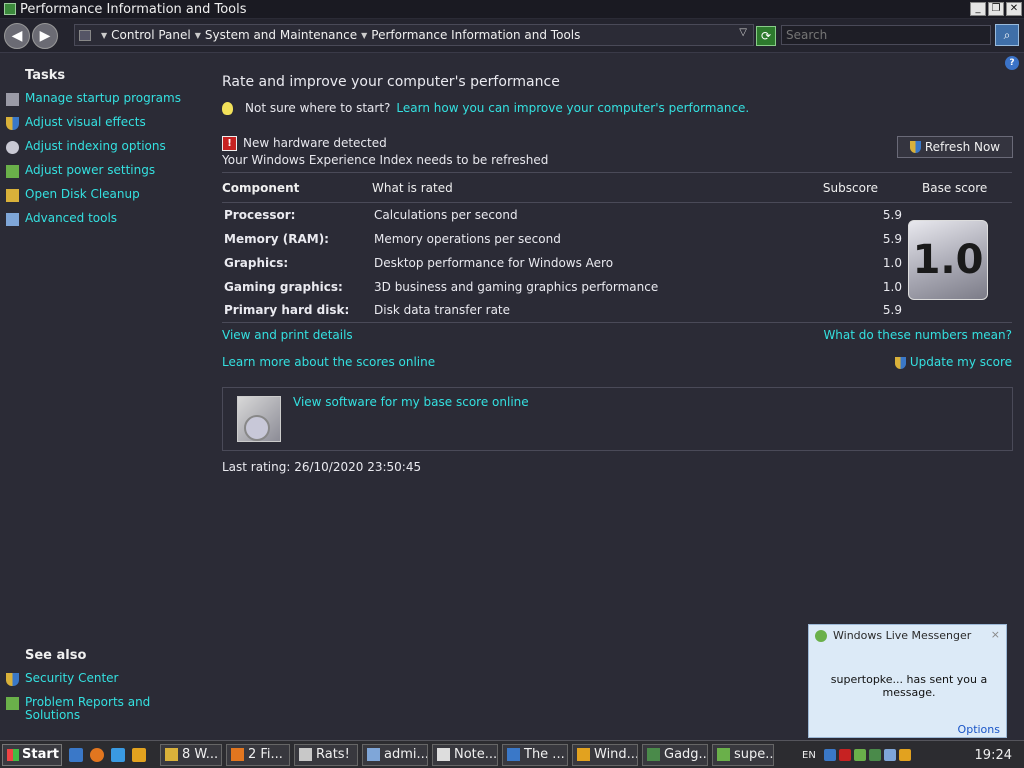 This screenshot has width=1024, height=768. I want to click on popup-message: supertopke... has sent you a message., so click(909, 686).